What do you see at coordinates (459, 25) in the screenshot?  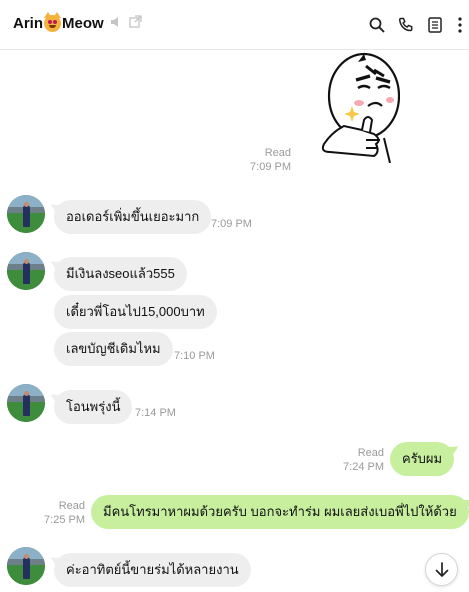 I see `more-icon` at bounding box center [459, 25].